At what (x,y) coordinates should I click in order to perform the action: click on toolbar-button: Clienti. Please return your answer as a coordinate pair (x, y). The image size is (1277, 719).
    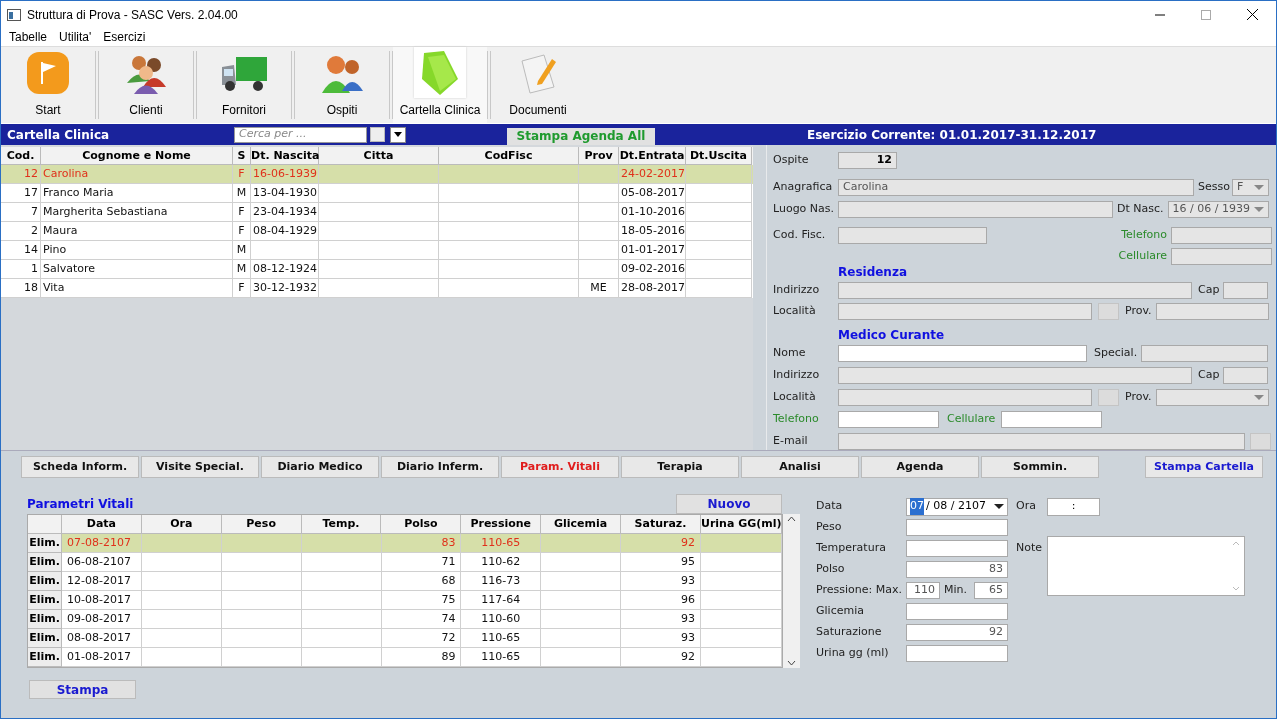
    Looking at the image, I should click on (146, 85).